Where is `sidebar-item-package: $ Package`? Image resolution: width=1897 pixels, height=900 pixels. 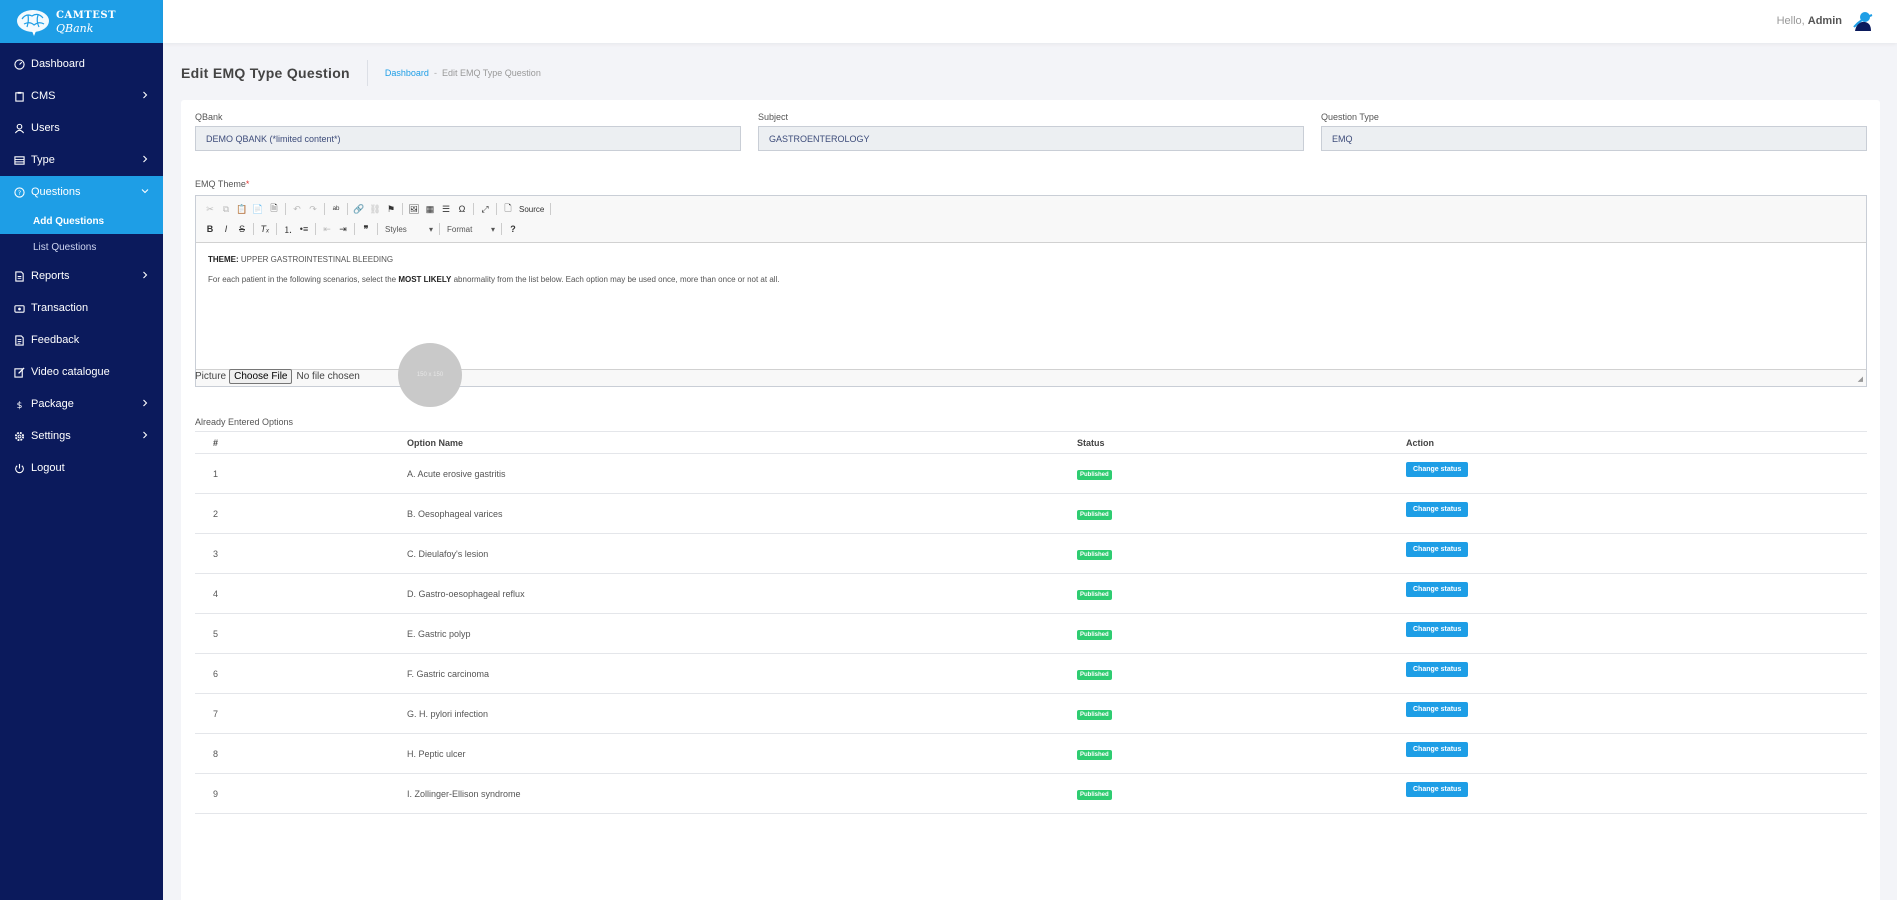 sidebar-item-package: $ Package is located at coordinates (81, 404).